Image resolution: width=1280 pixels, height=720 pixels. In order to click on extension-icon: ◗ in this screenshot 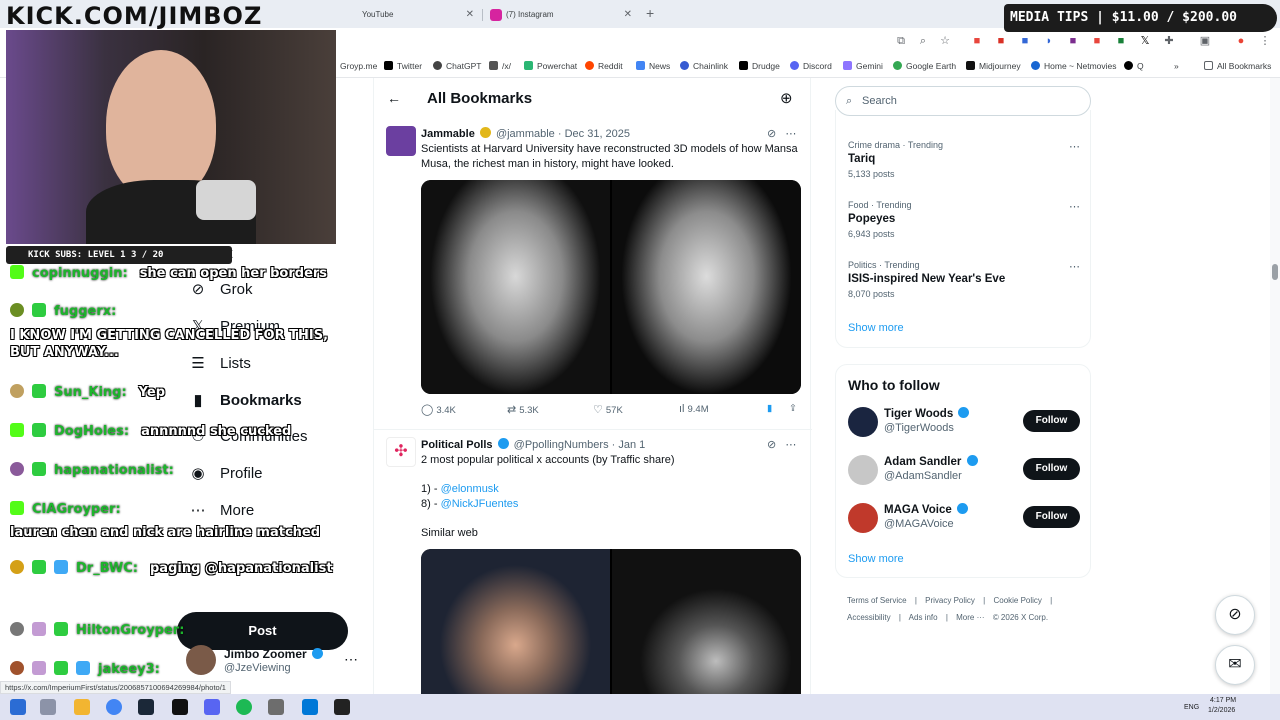, I will do `click(1049, 41)`.